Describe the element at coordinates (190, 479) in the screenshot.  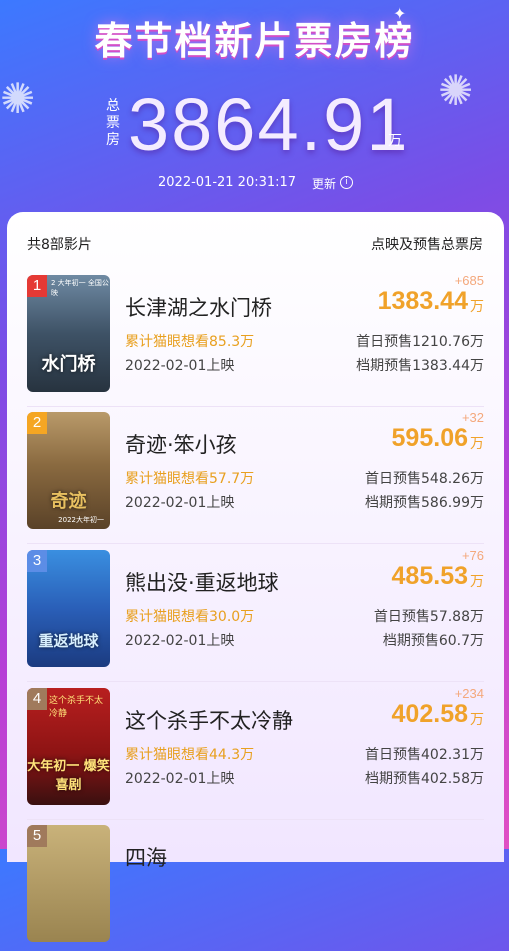
I see `want-to-see-count: 累计猫眼想看57.7万` at that location.